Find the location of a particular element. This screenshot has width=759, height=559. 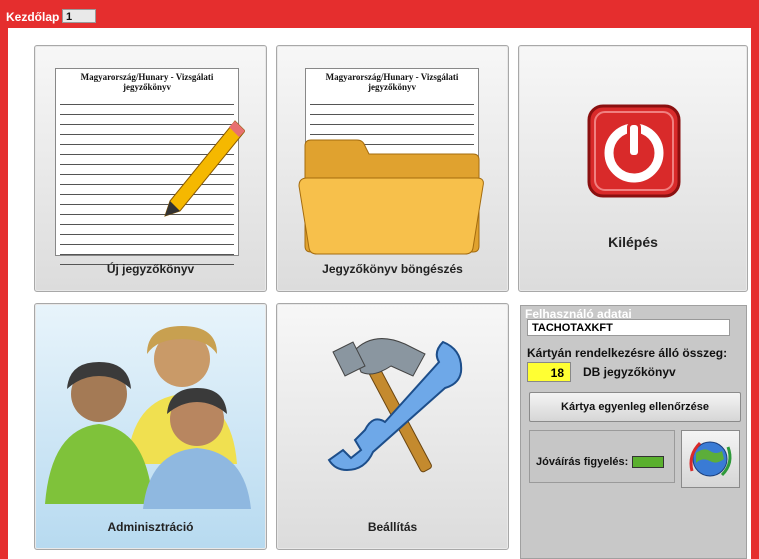

balance-unit: DB jegyzőkönyv is located at coordinates (629, 372).